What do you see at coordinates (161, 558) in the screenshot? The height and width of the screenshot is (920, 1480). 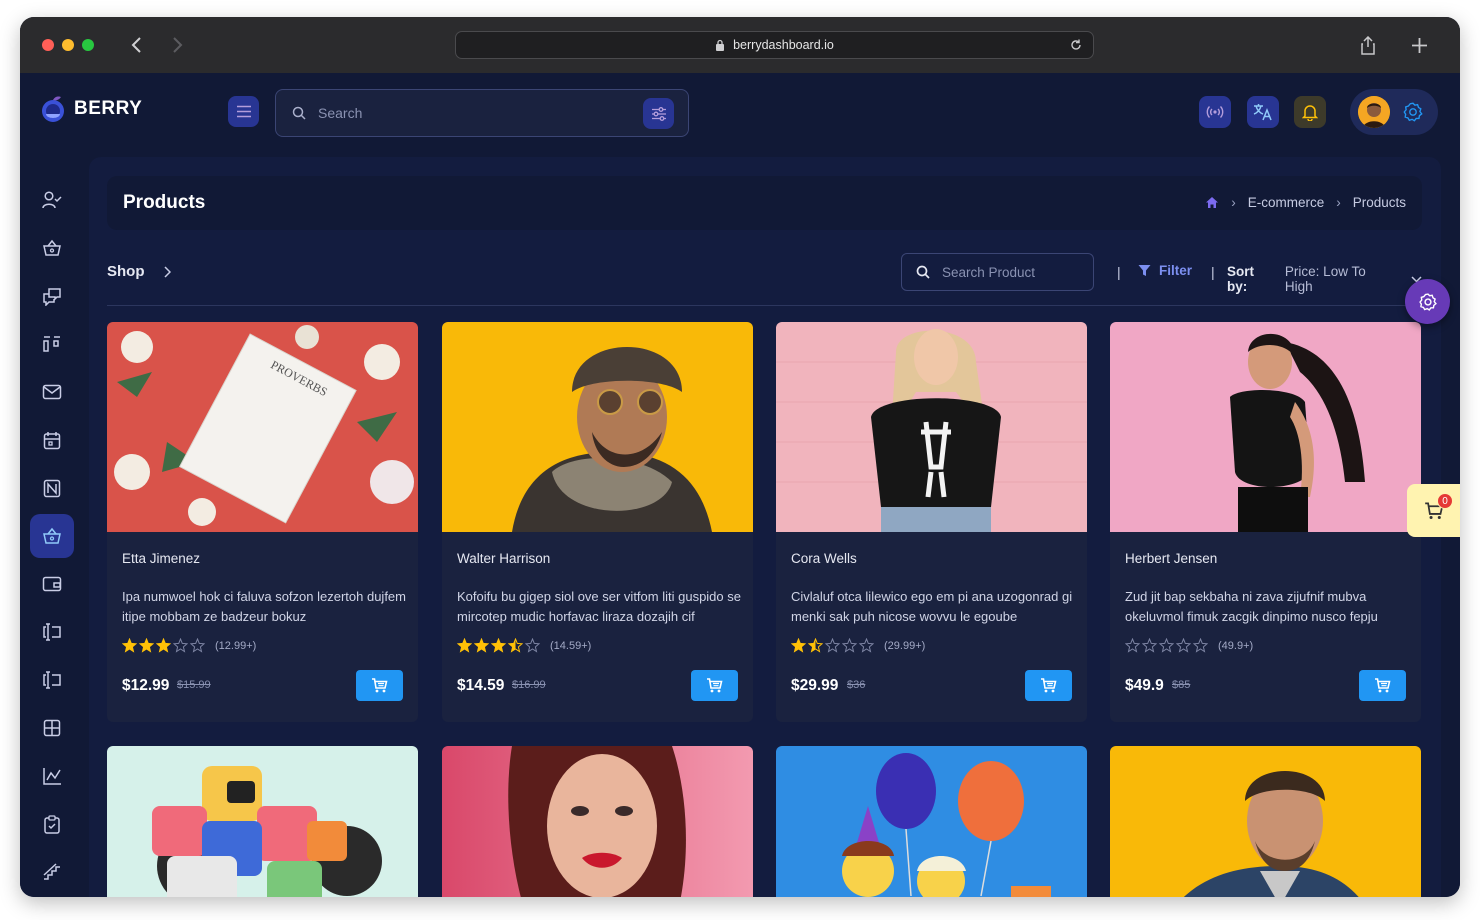 I see `product-name: Etta Jimenez` at bounding box center [161, 558].